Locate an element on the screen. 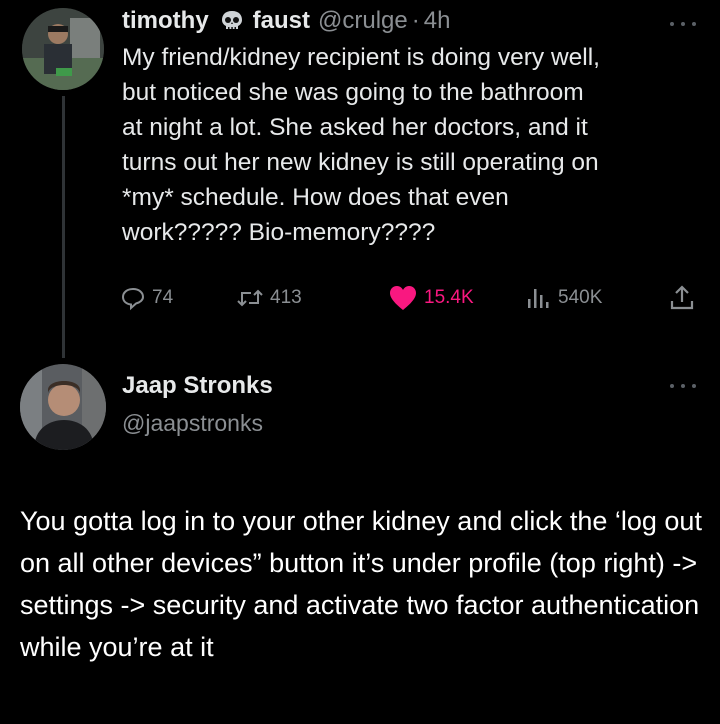 This screenshot has height=724, width=720. like-button: 15.4K is located at coordinates (431, 298).